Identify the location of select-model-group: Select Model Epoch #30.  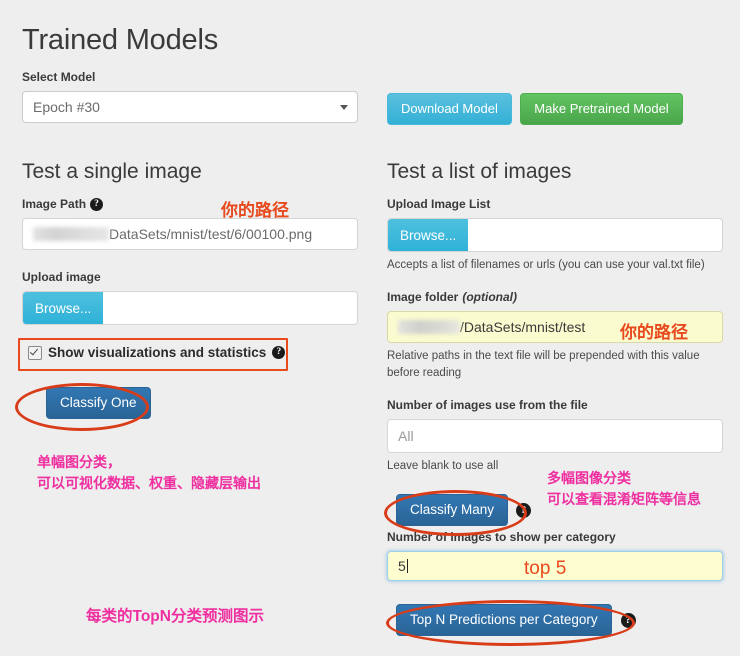
(190, 96).